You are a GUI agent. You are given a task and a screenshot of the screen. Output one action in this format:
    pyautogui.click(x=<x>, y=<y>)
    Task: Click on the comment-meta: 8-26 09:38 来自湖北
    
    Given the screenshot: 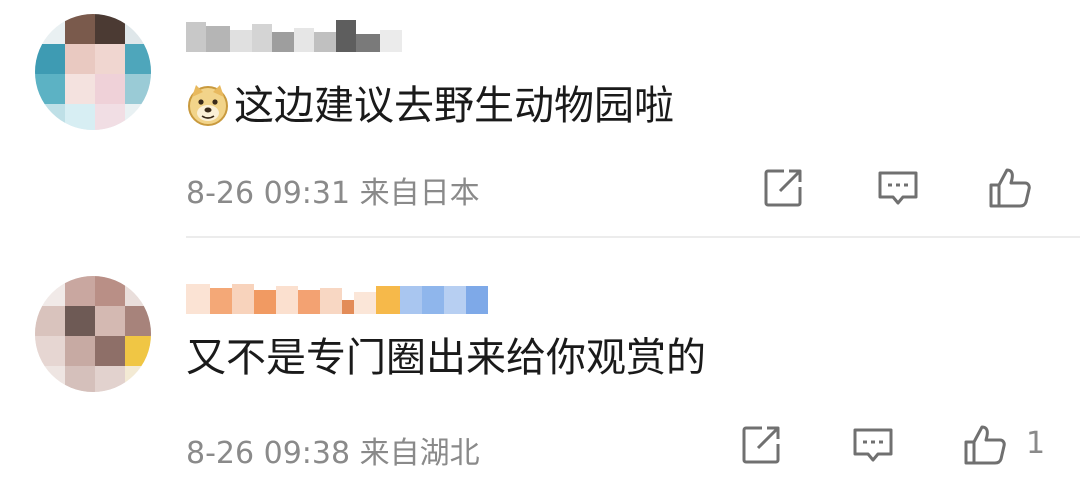 What is the action you would take?
    pyautogui.click(x=333, y=450)
    